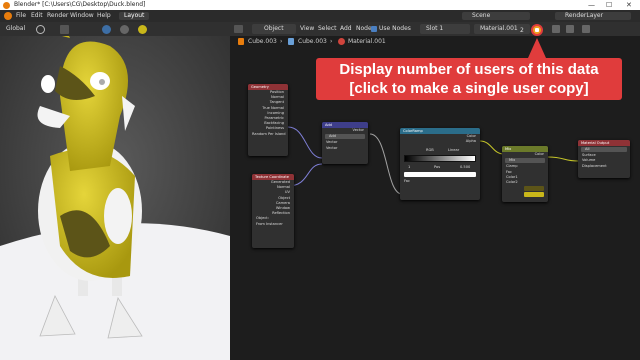 This screenshot has height=360, width=640. I want to click on material-name: Material.001, so click(499, 28).